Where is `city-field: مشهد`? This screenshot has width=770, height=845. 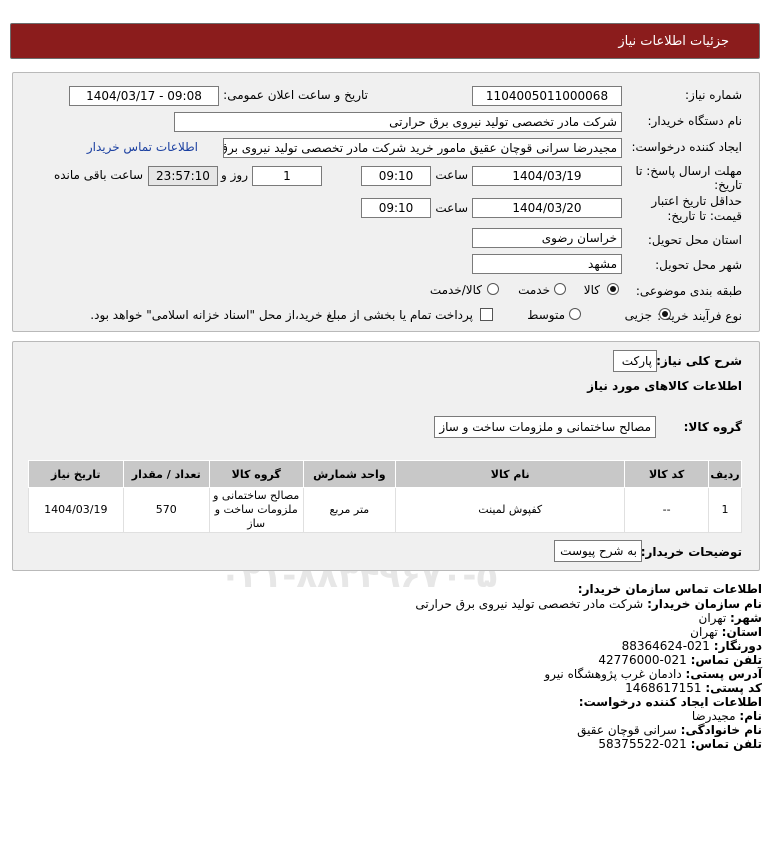 city-field: مشهد is located at coordinates (547, 264).